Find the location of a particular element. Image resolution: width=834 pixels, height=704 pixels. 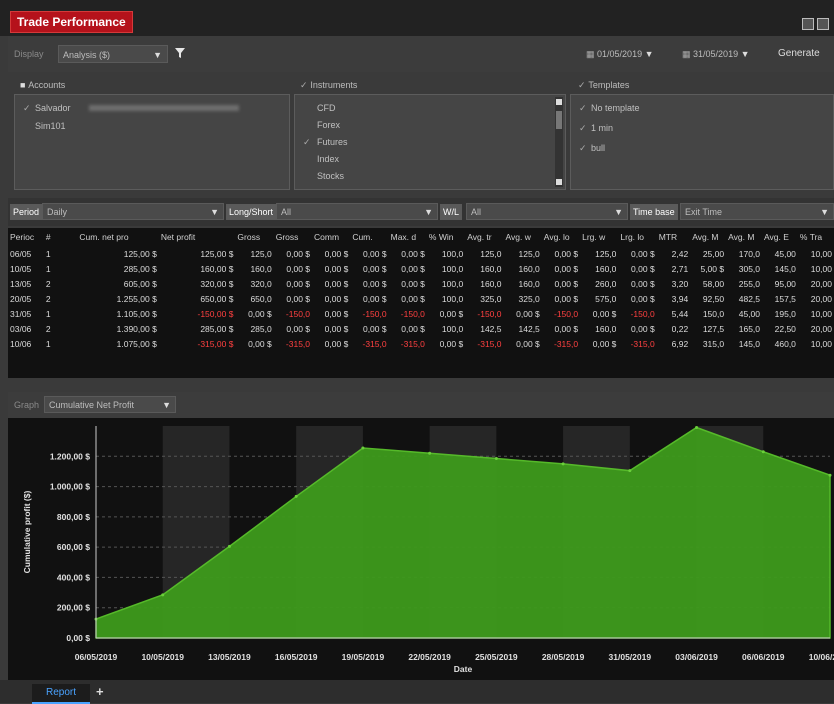

wl-select: All ▼ is located at coordinates (547, 211).